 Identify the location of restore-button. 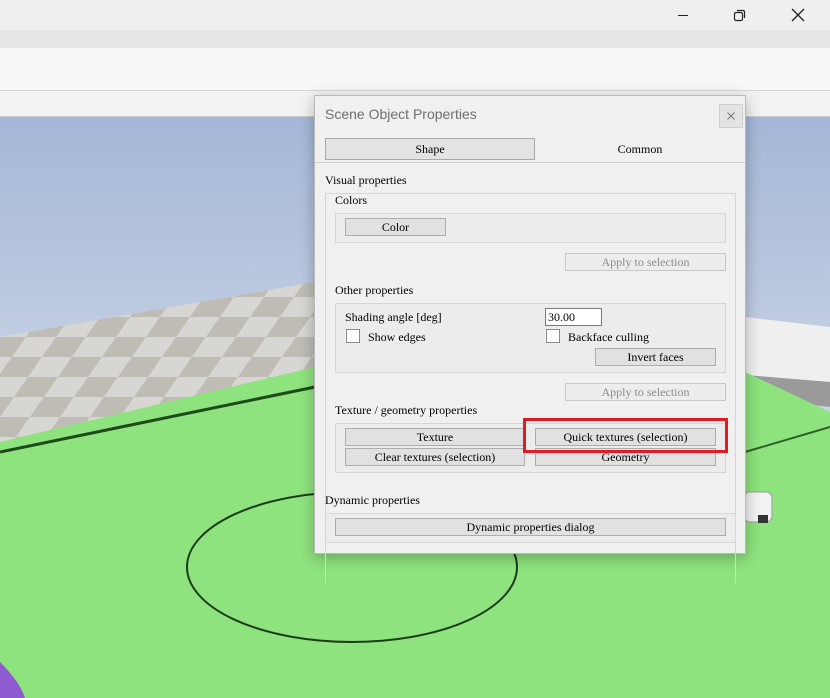
(739, 15).